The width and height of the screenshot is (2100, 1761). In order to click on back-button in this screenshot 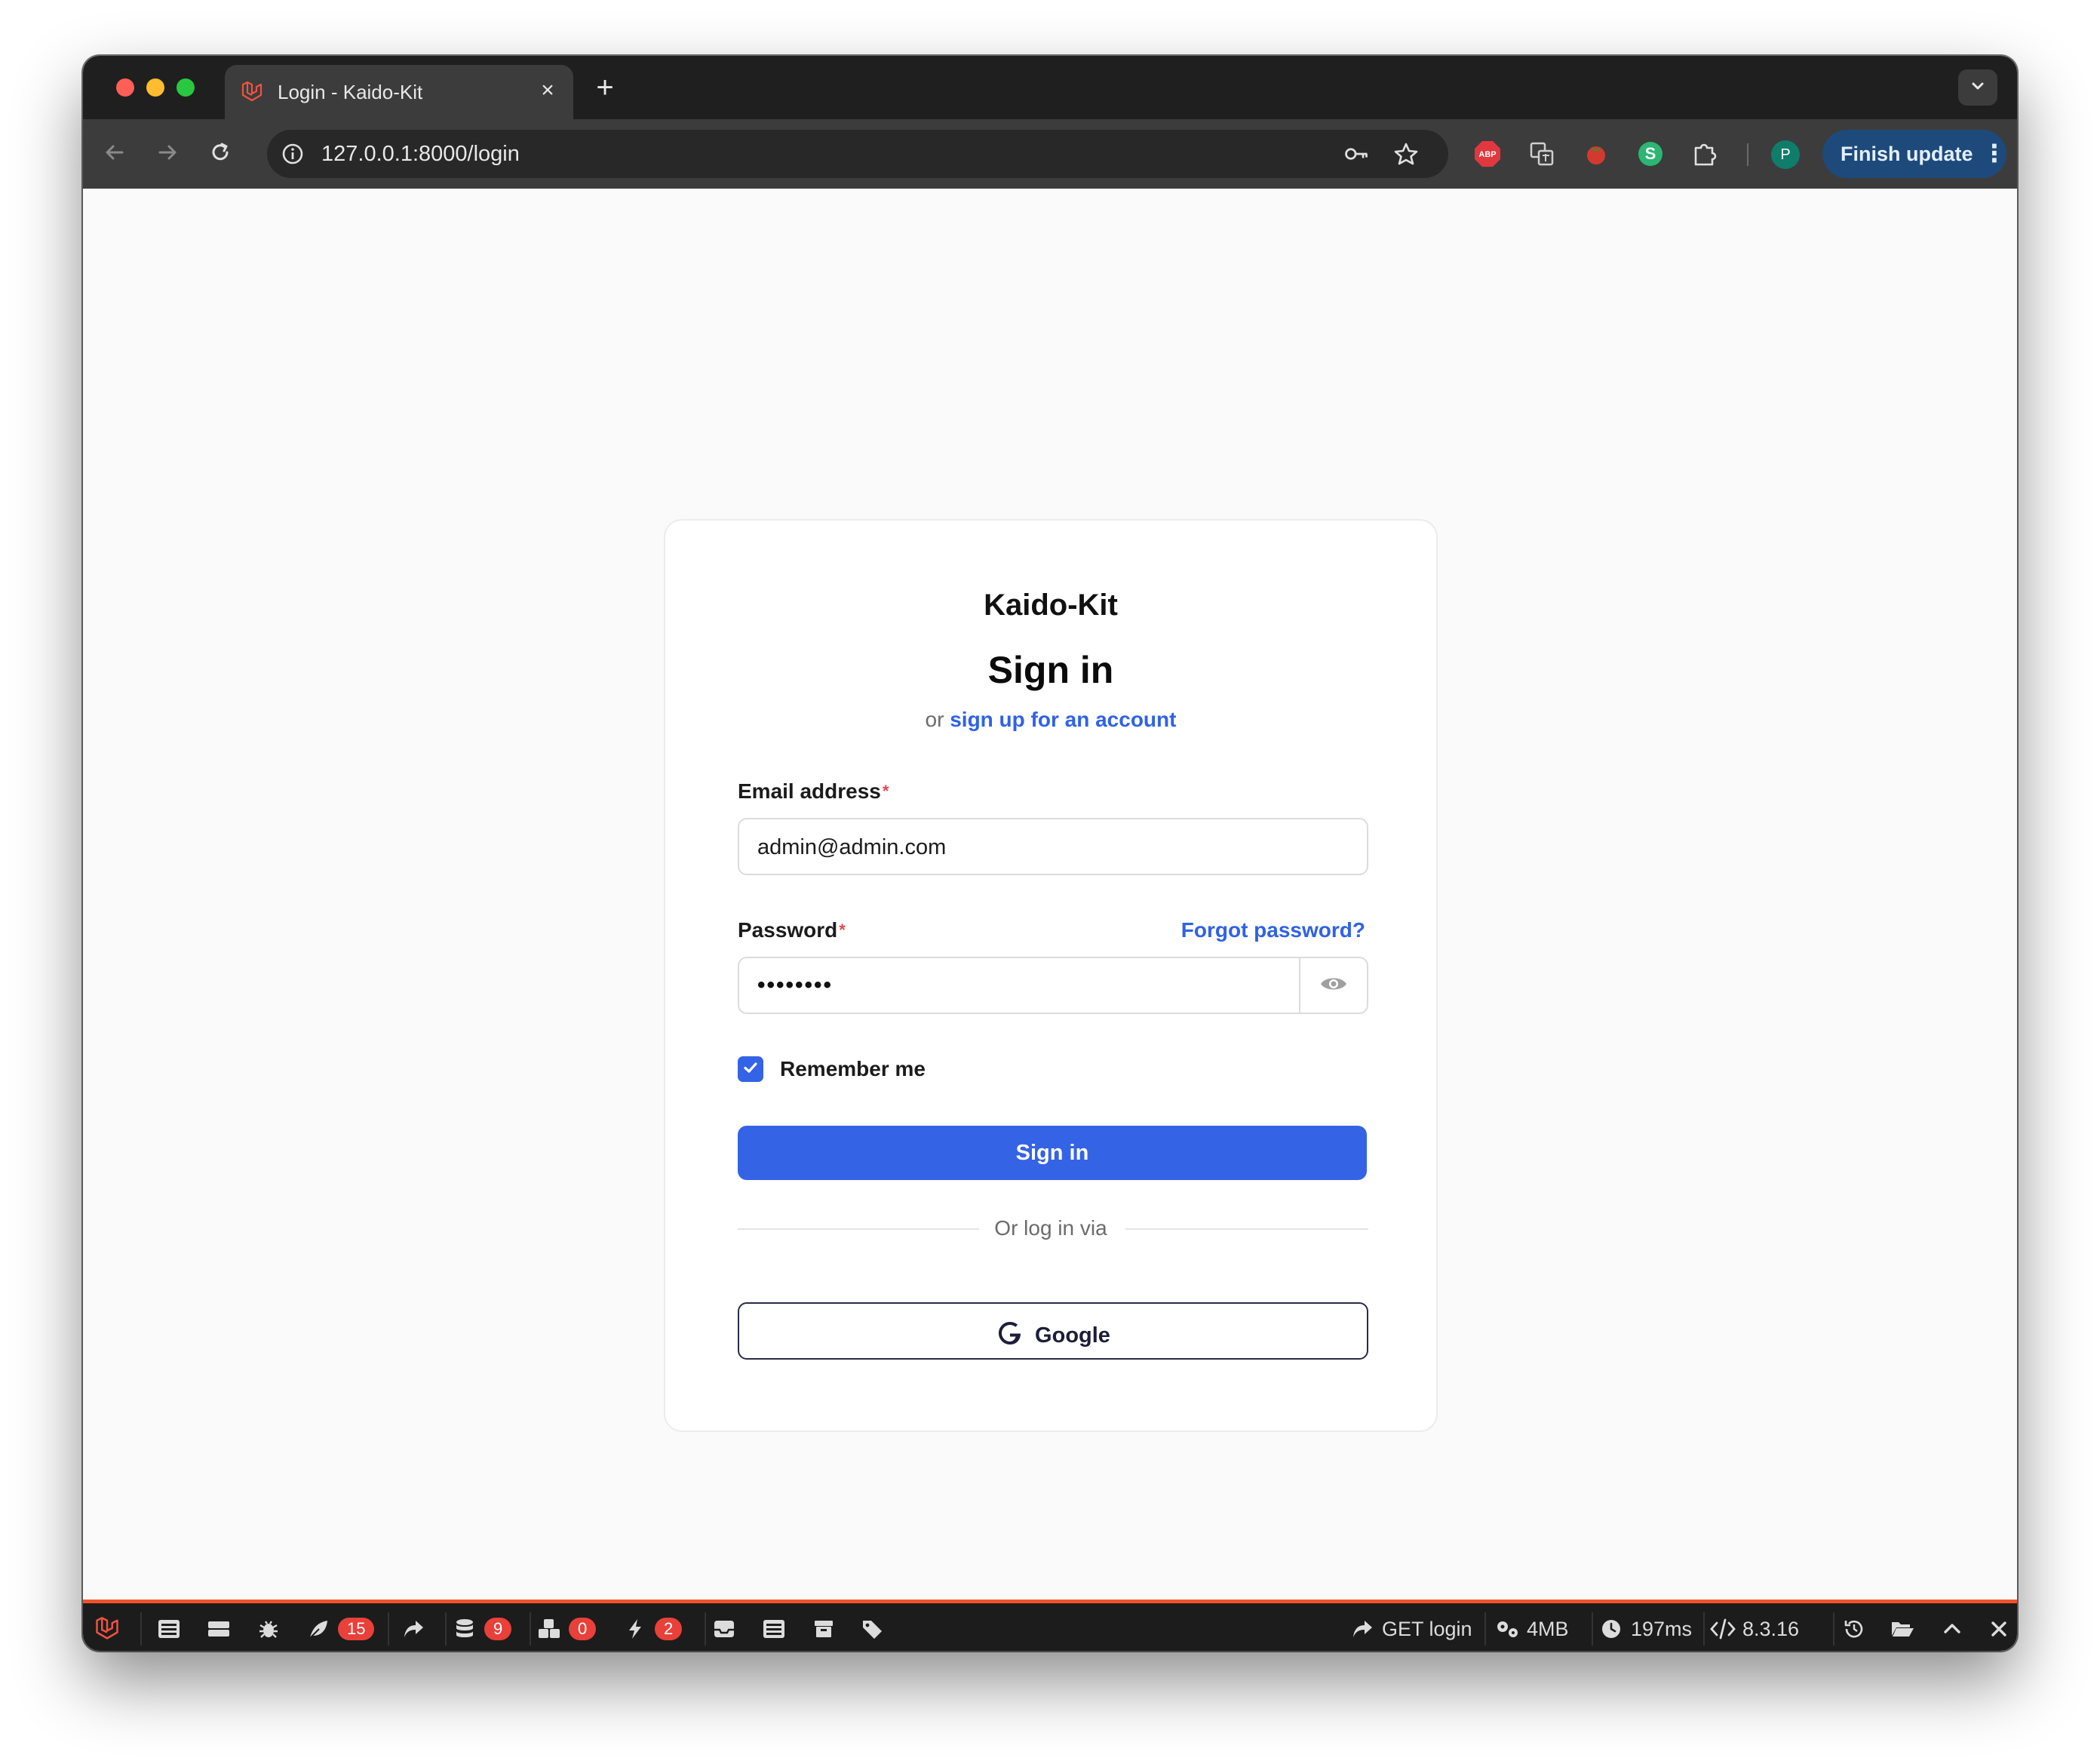, I will do `click(115, 154)`.